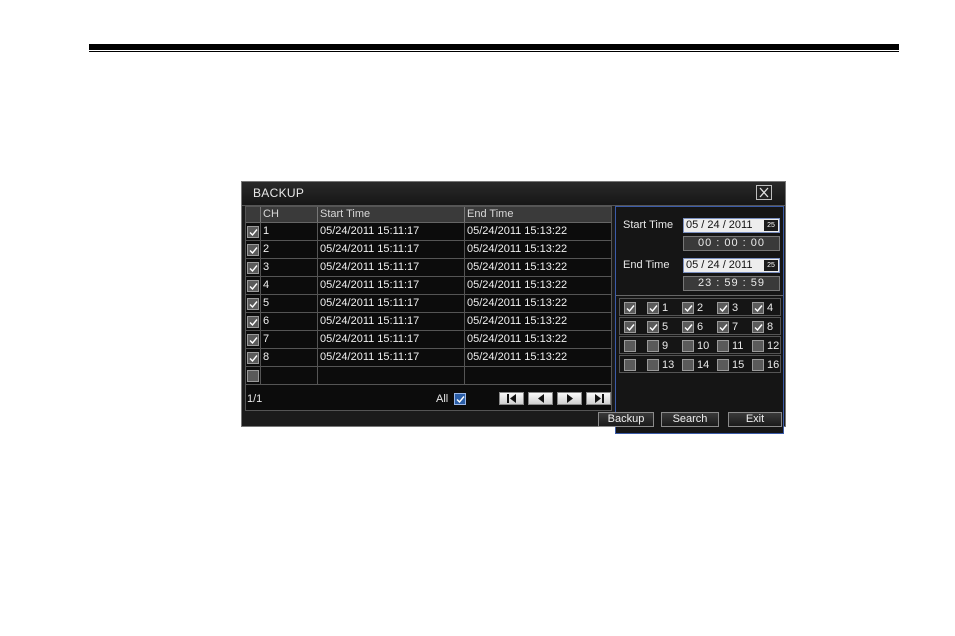  Describe the element at coordinates (626, 419) in the screenshot. I see `backup-button: Backup` at that location.